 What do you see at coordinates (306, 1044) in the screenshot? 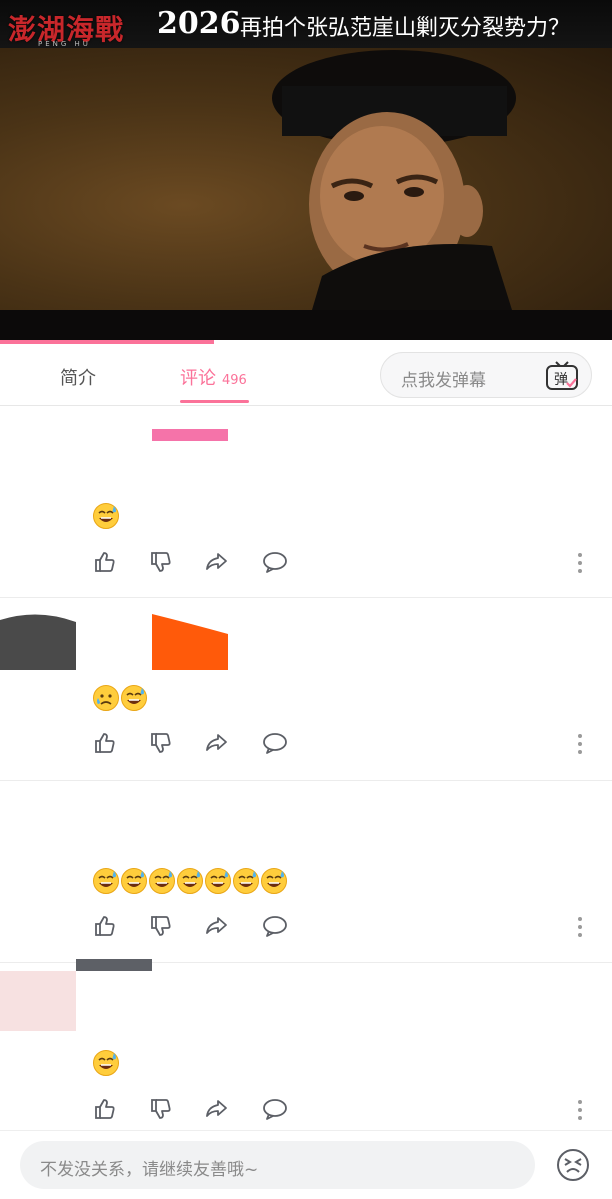
I see `comment-item` at bounding box center [306, 1044].